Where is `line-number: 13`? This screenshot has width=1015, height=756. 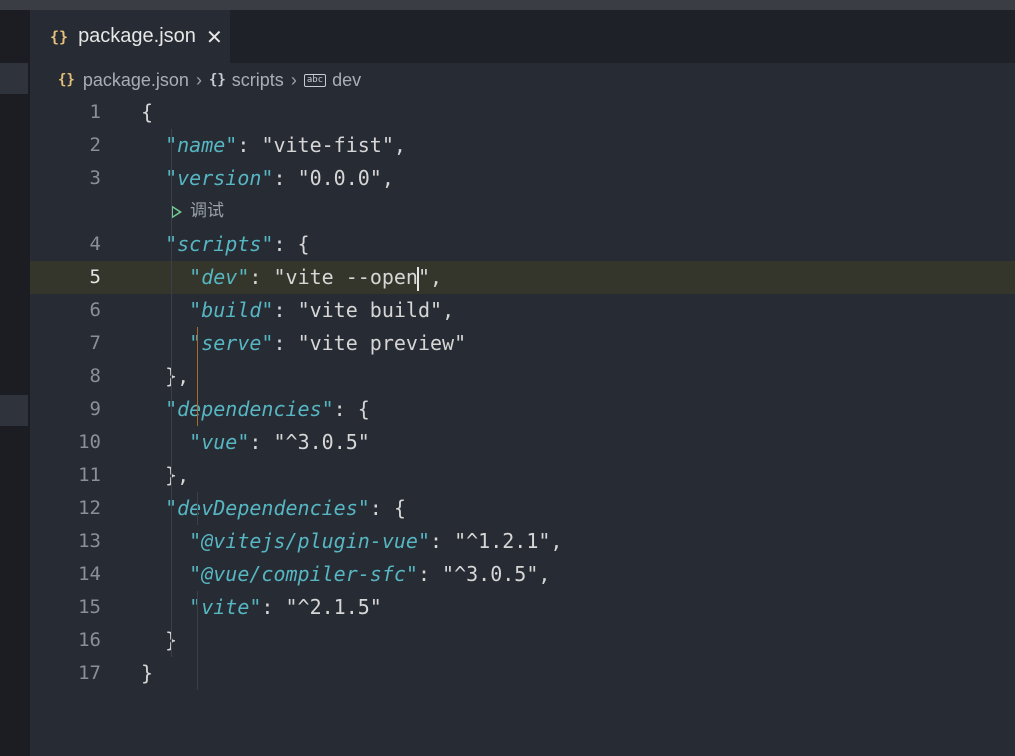 line-number: 13 is located at coordinates (89, 541).